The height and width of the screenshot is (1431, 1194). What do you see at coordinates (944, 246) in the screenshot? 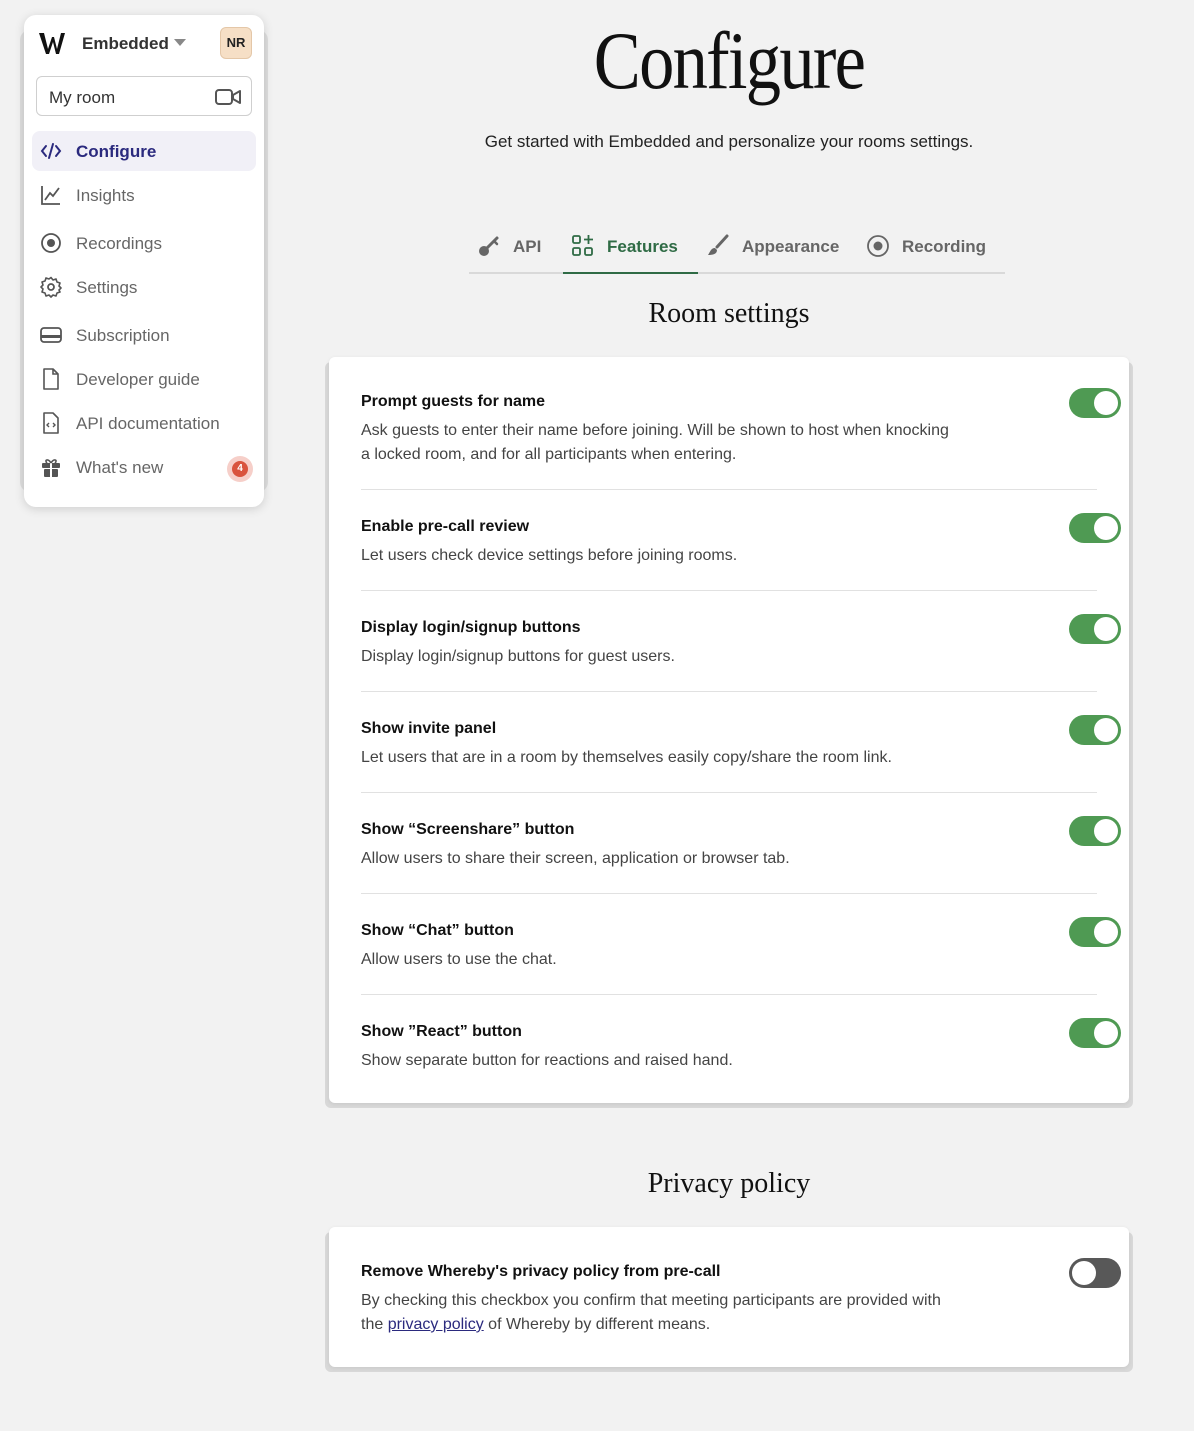
I see `tab-label: Recording` at bounding box center [944, 246].